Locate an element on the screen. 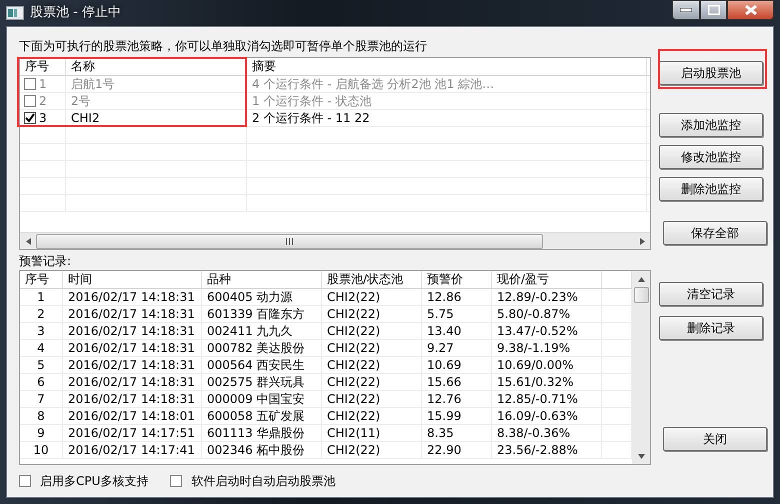 Image resolution: width=780 pixels, height=504 pixels. table-cell: 1 is located at coordinates (41, 297).